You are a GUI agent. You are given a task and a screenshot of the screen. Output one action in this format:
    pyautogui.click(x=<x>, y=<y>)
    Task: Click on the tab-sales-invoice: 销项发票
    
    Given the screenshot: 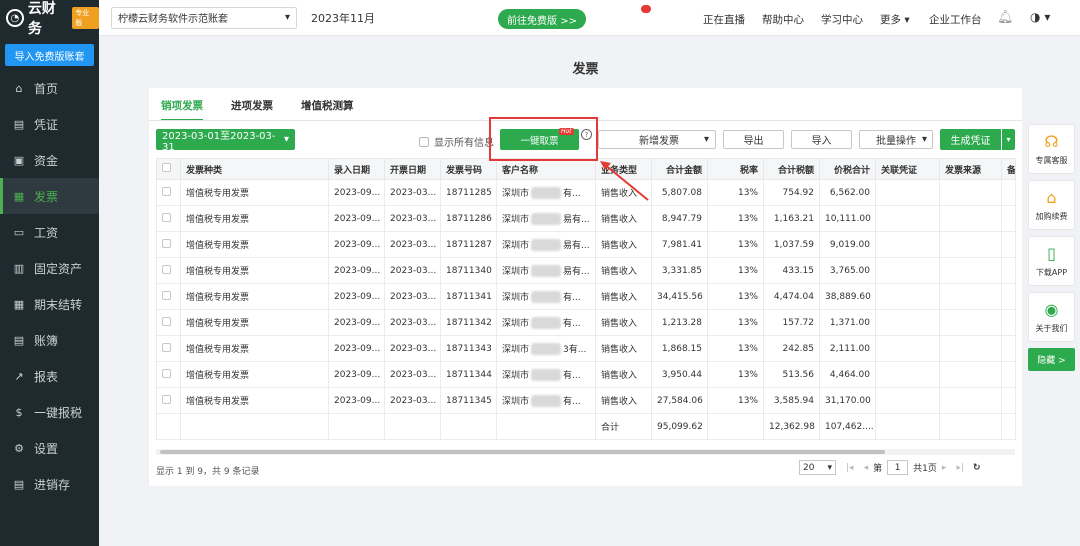 What is the action you would take?
    pyautogui.click(x=182, y=109)
    